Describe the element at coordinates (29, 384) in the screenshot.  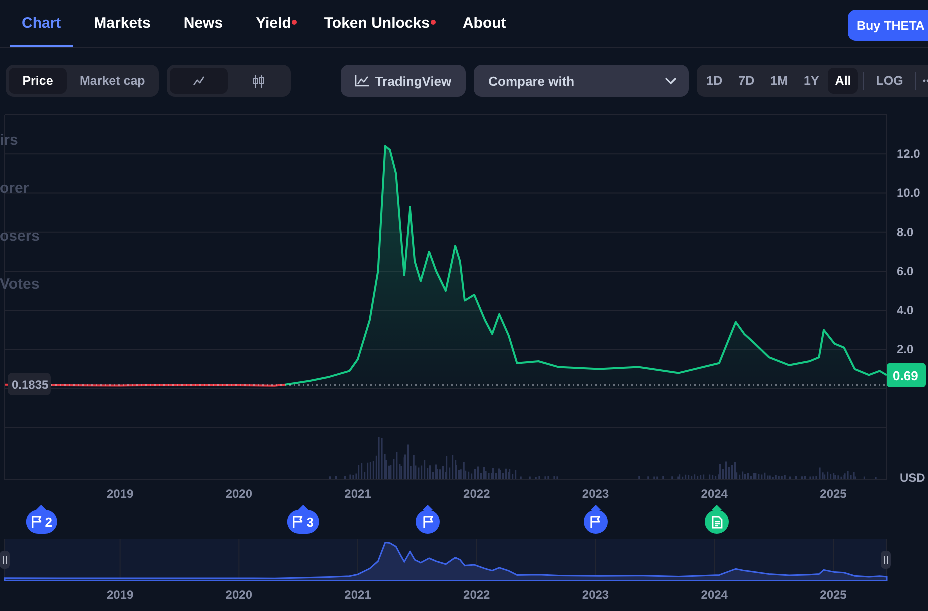
I see `start-price-label: 0.1835` at that location.